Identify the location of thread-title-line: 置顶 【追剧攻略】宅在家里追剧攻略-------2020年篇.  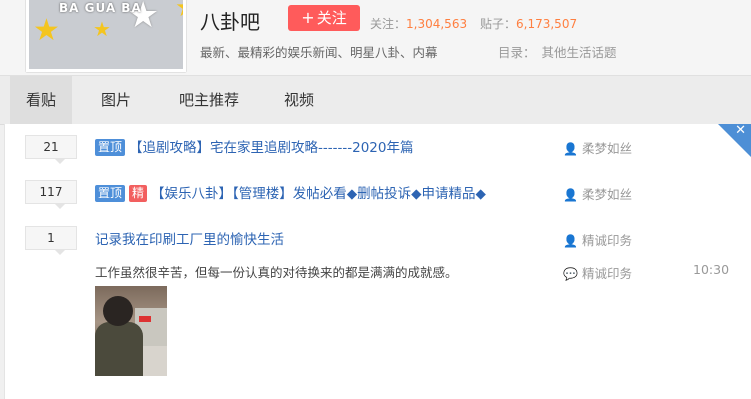
(254, 146).